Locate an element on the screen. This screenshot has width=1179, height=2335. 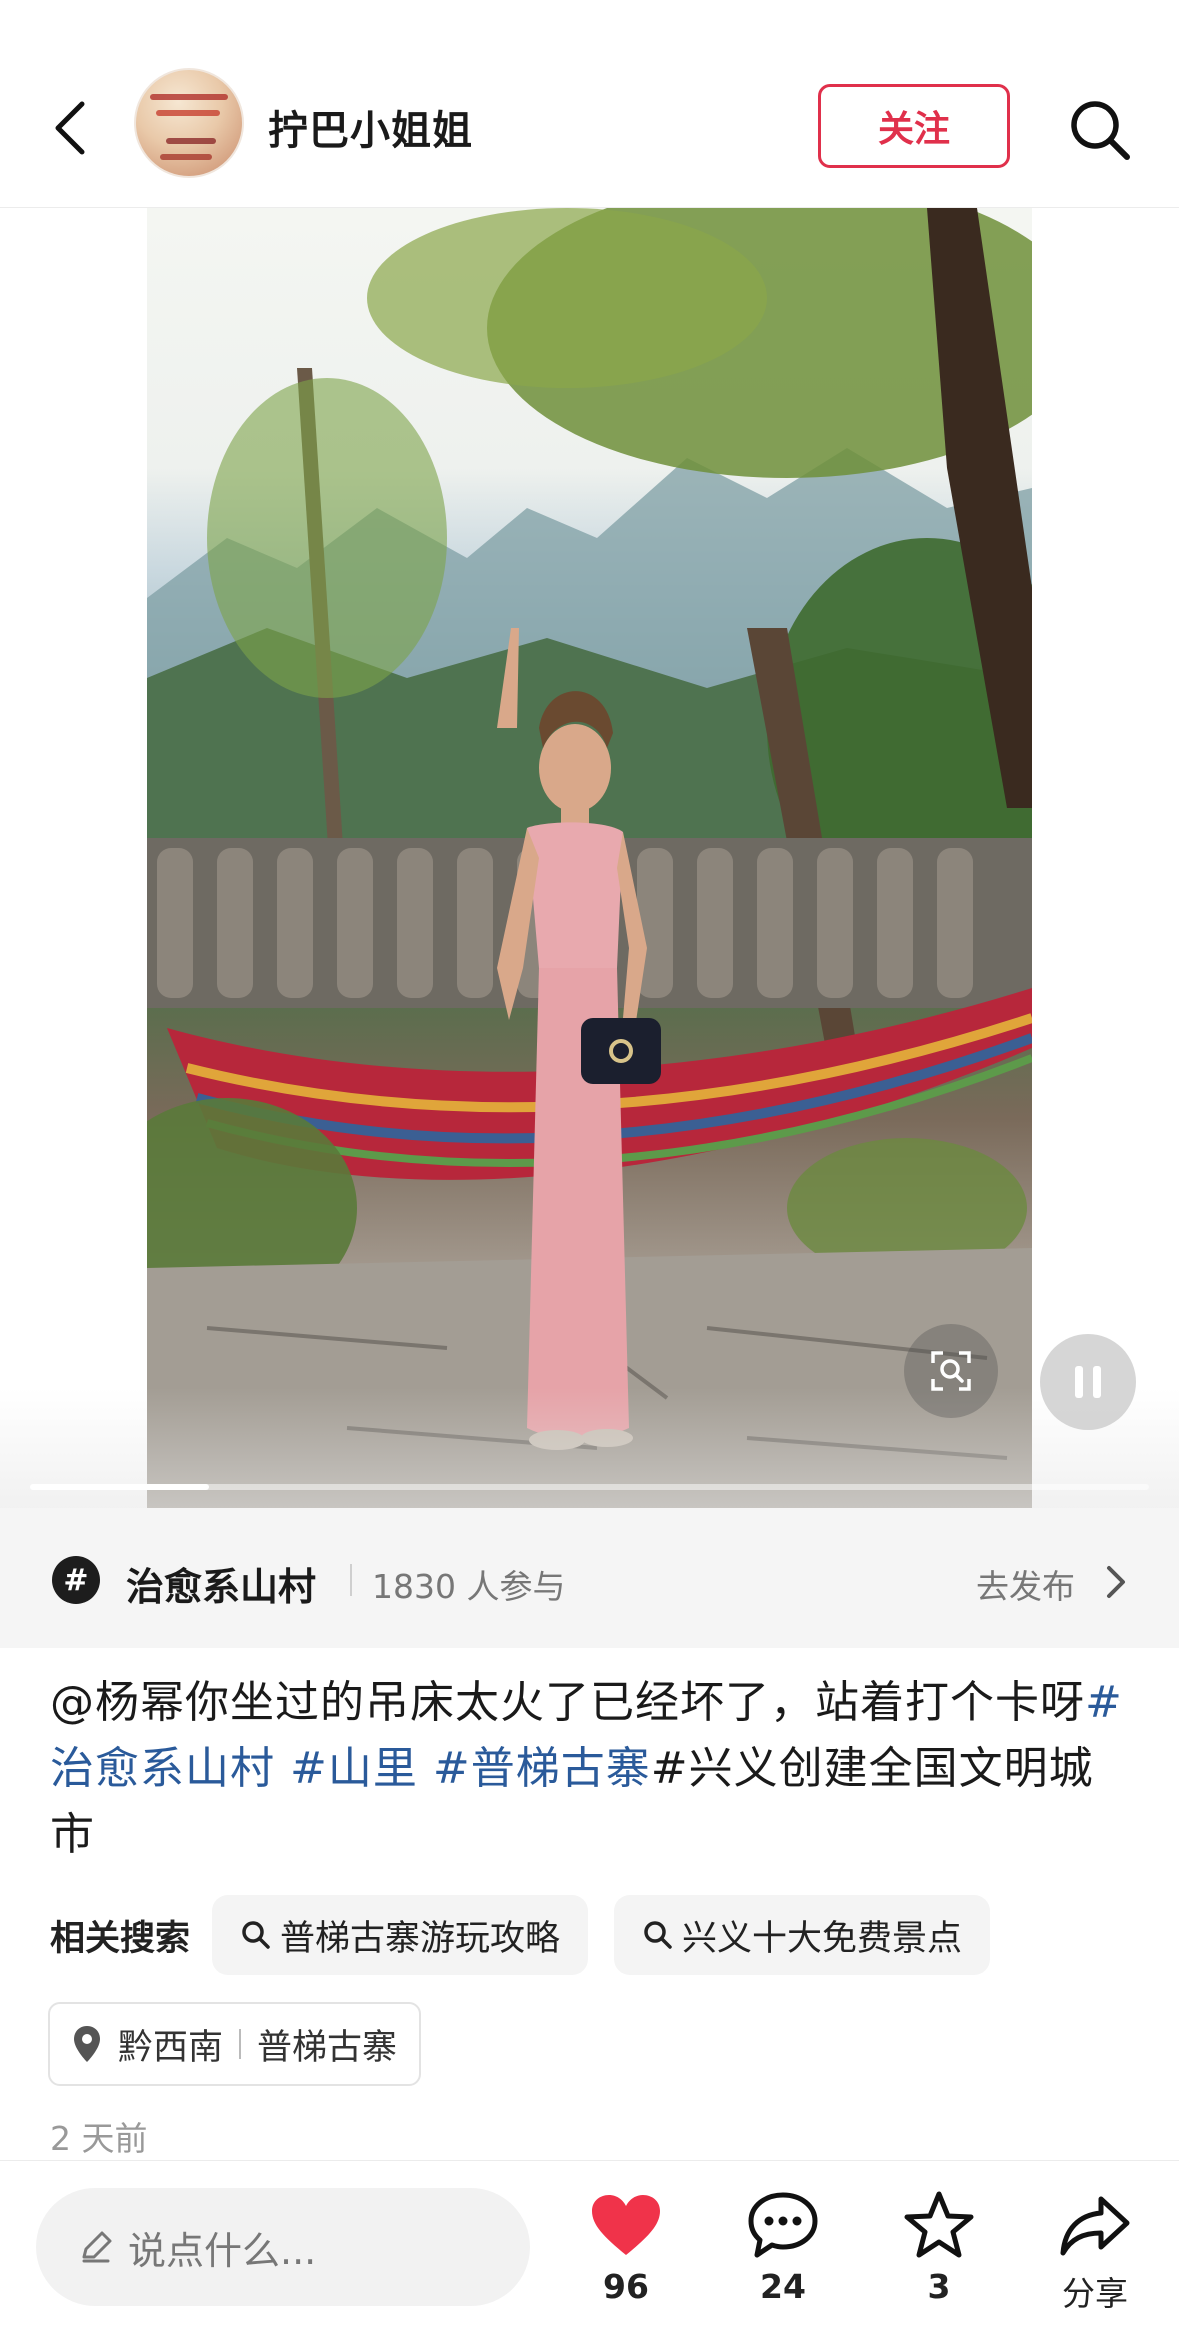
chevron-right-icon is located at coordinates (1116, 1582).